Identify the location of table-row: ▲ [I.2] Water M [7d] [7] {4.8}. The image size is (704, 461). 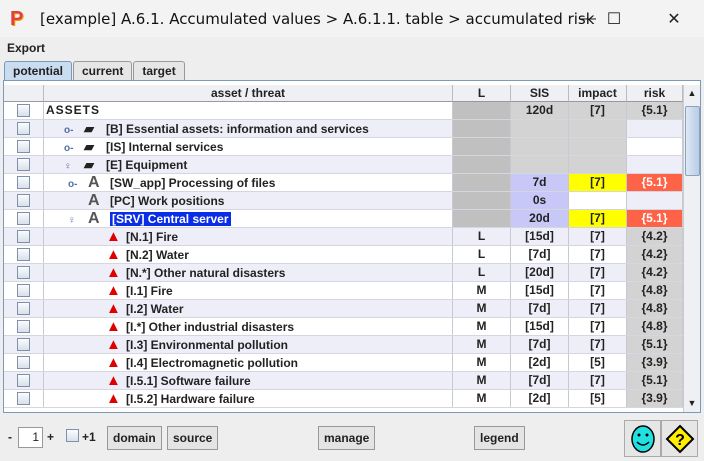
(343, 309).